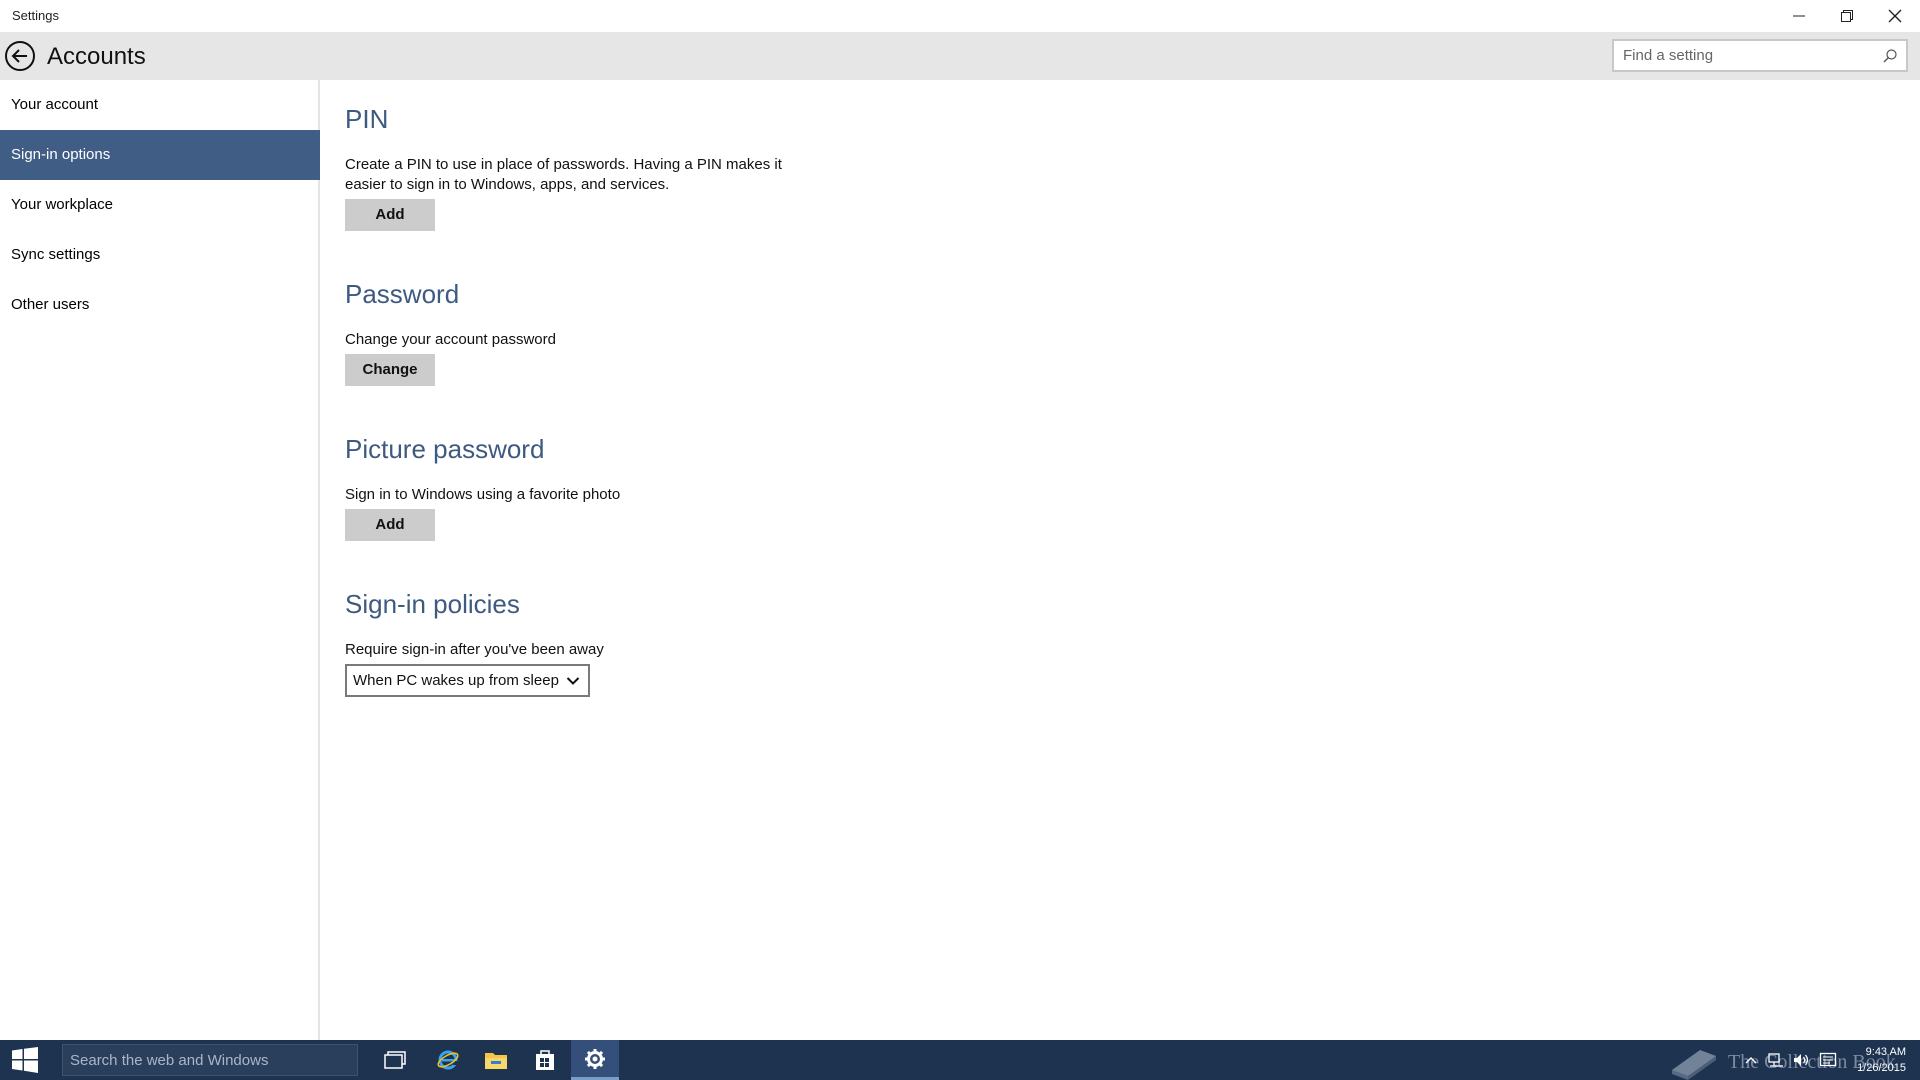 This screenshot has height=1080, width=1920. What do you see at coordinates (160, 205) in the screenshot?
I see `sidebar-item-your-workplace: Your workplace` at bounding box center [160, 205].